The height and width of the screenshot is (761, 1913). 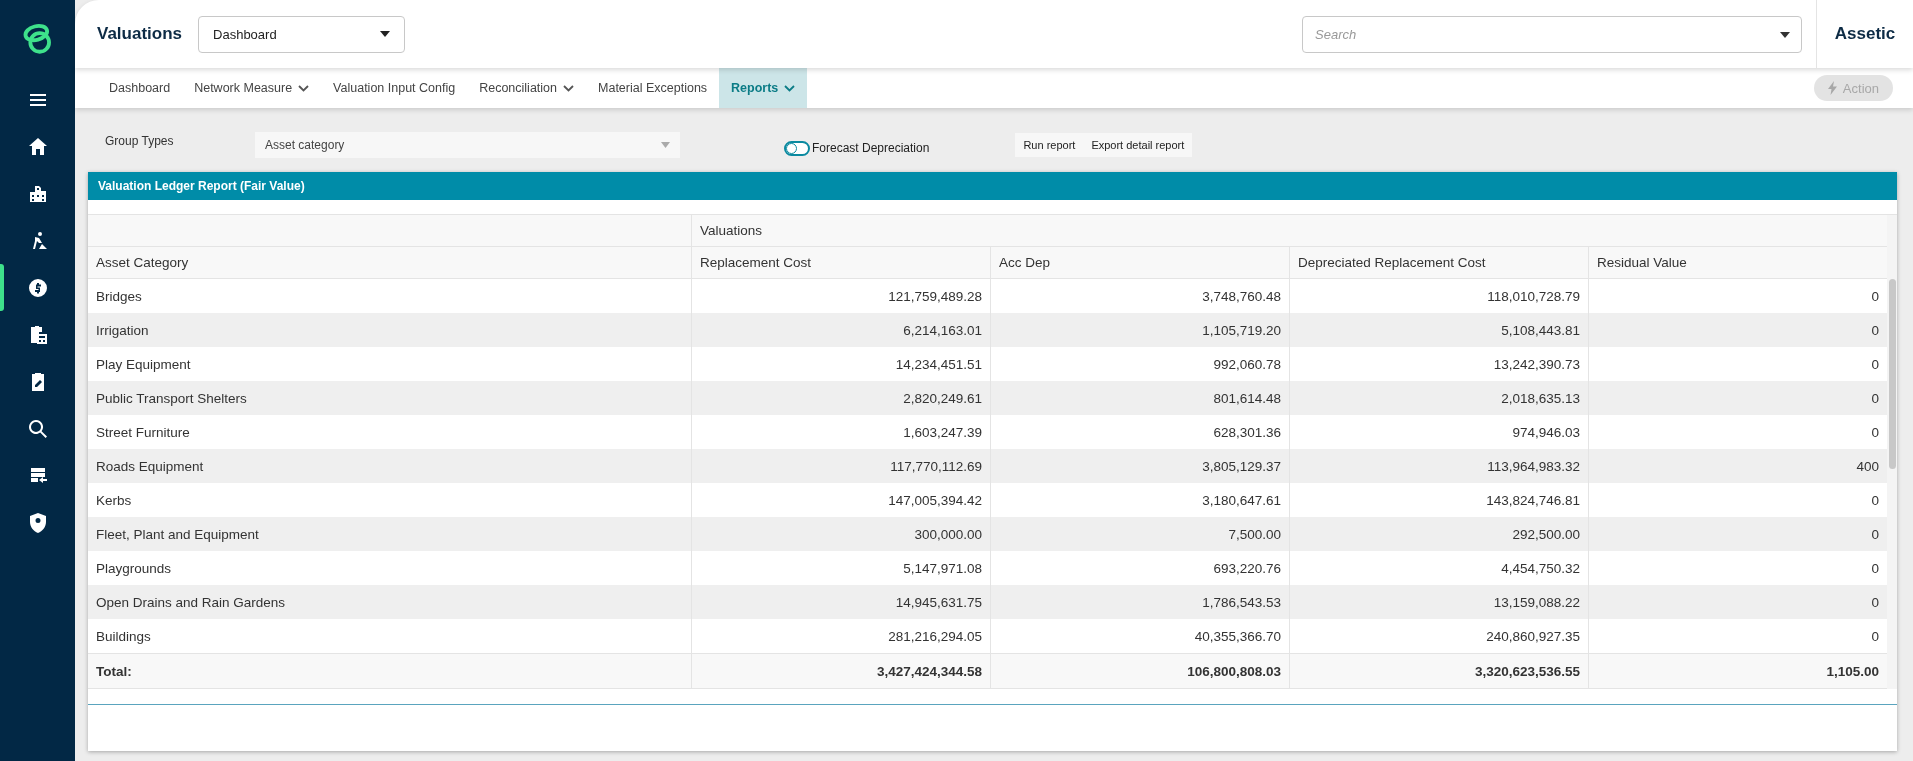 What do you see at coordinates (302, 34) in the screenshot?
I see `view-select: Dashboard` at bounding box center [302, 34].